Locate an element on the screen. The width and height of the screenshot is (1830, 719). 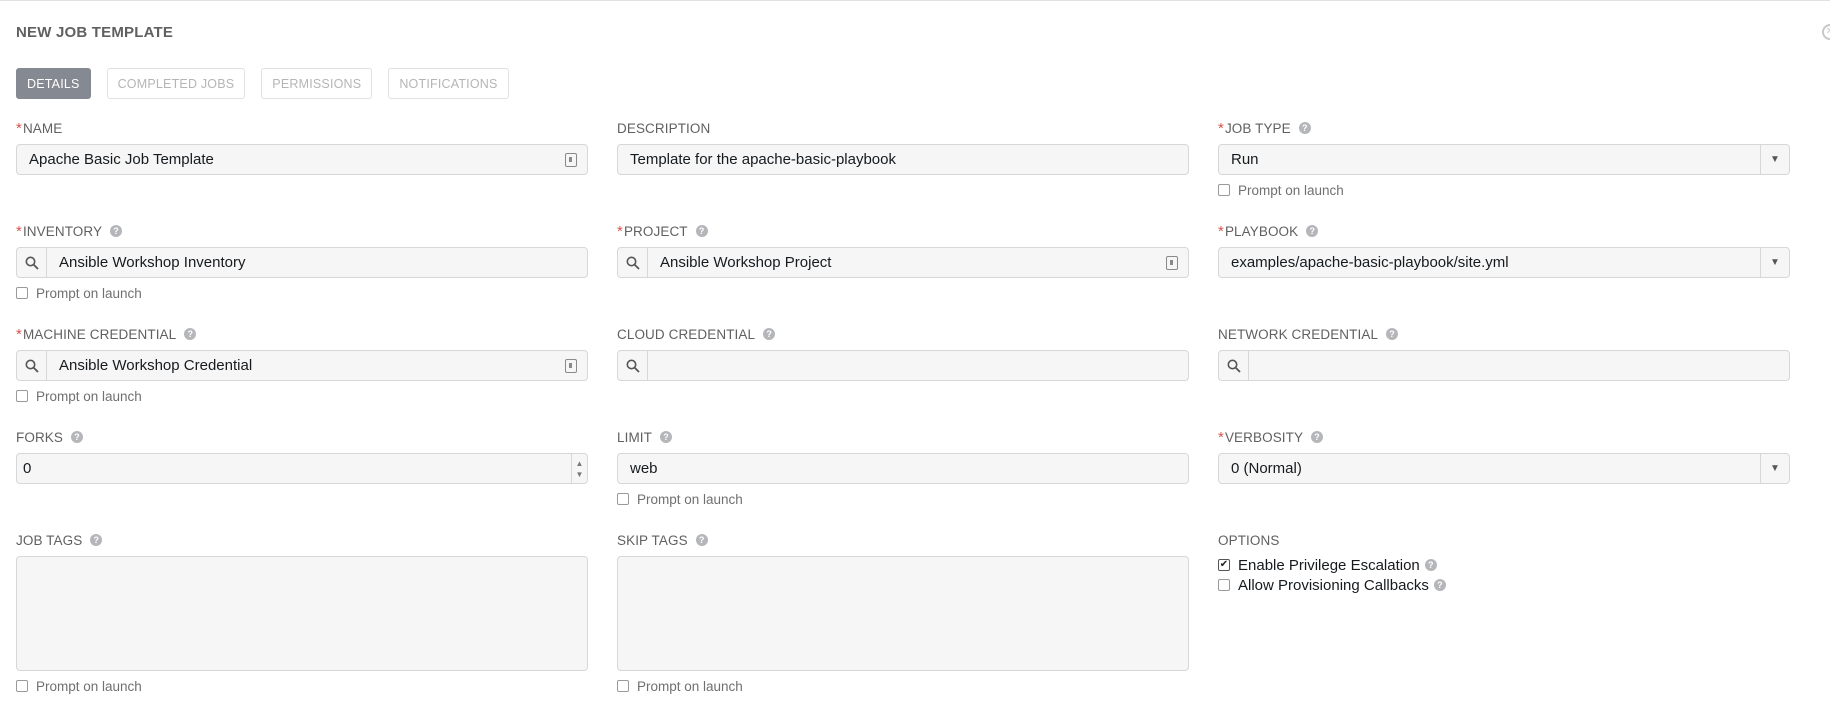
close-icon: ✕ is located at coordinates (1826, 32).